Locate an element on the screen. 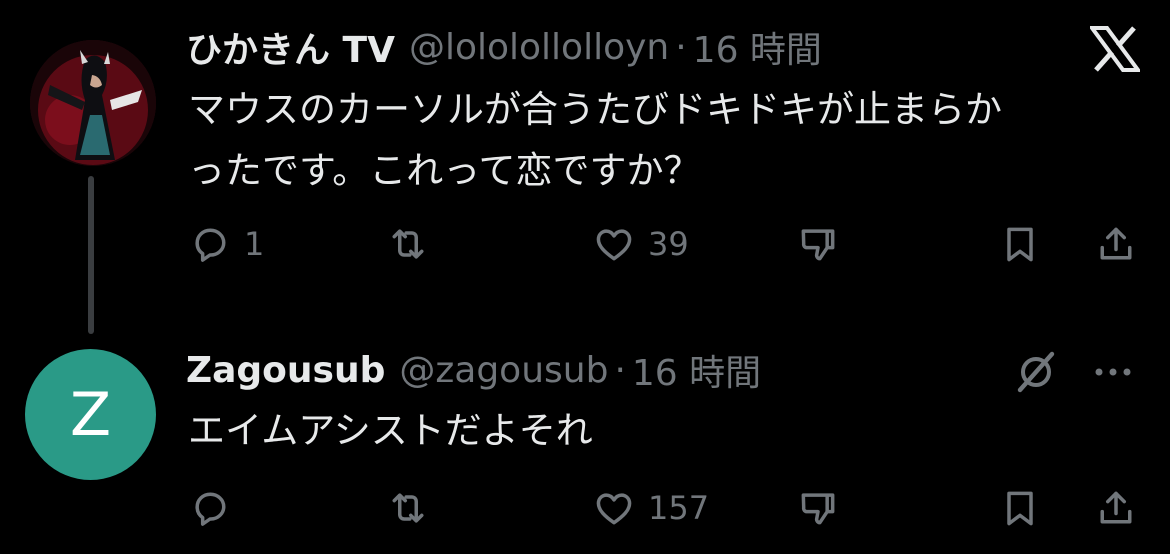 The height and width of the screenshot is (554, 1170). avatar-image is located at coordinates (93, 103).